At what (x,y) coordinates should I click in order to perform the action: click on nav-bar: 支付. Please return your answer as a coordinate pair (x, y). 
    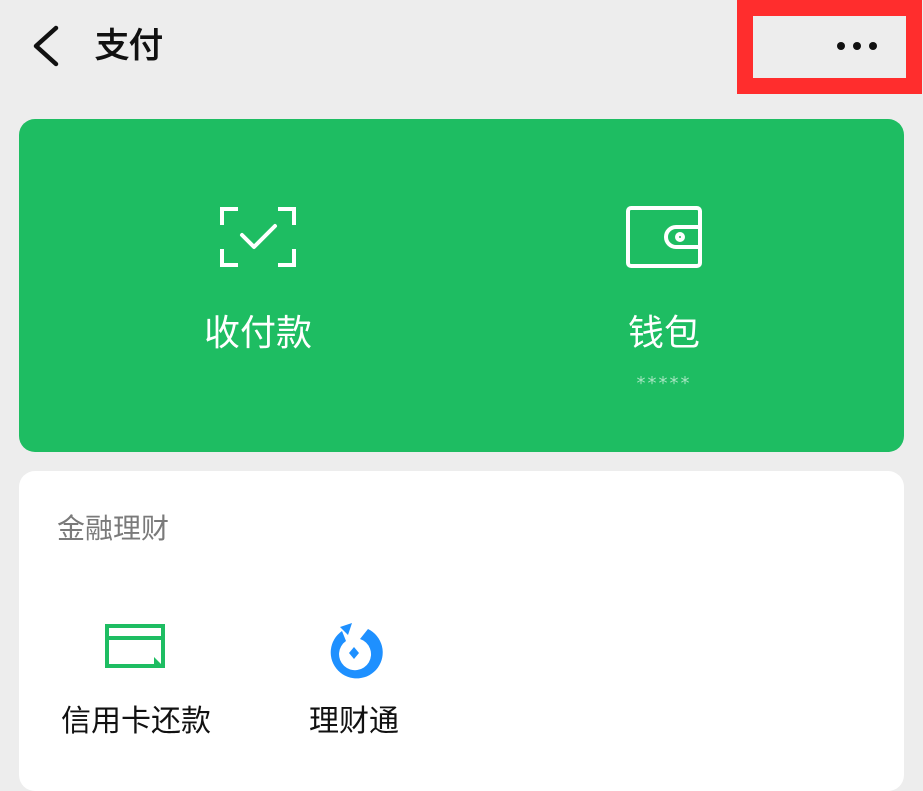
    Looking at the image, I should click on (461, 48).